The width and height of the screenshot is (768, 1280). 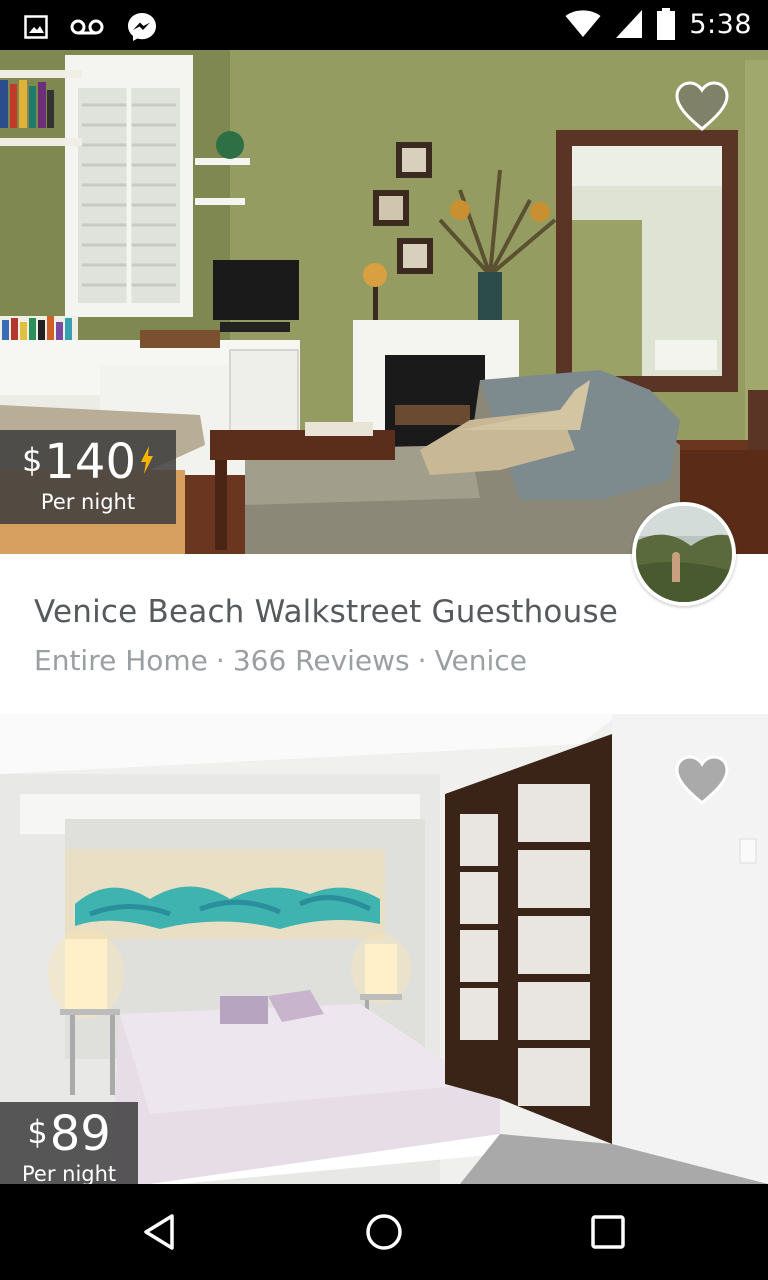 I want to click on home-icon, so click(x=384, y=1232).